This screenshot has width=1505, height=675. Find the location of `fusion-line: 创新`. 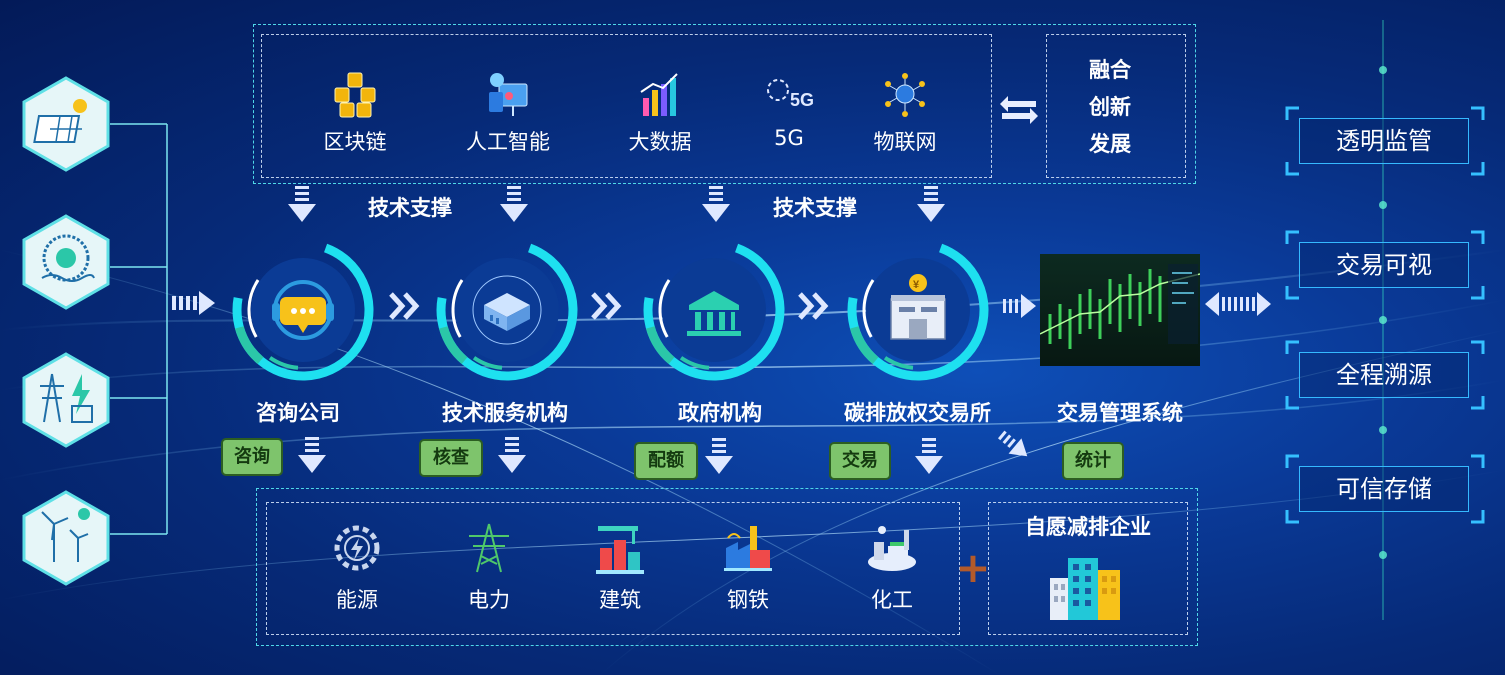

fusion-line: 创新 is located at coordinates (1110, 107).